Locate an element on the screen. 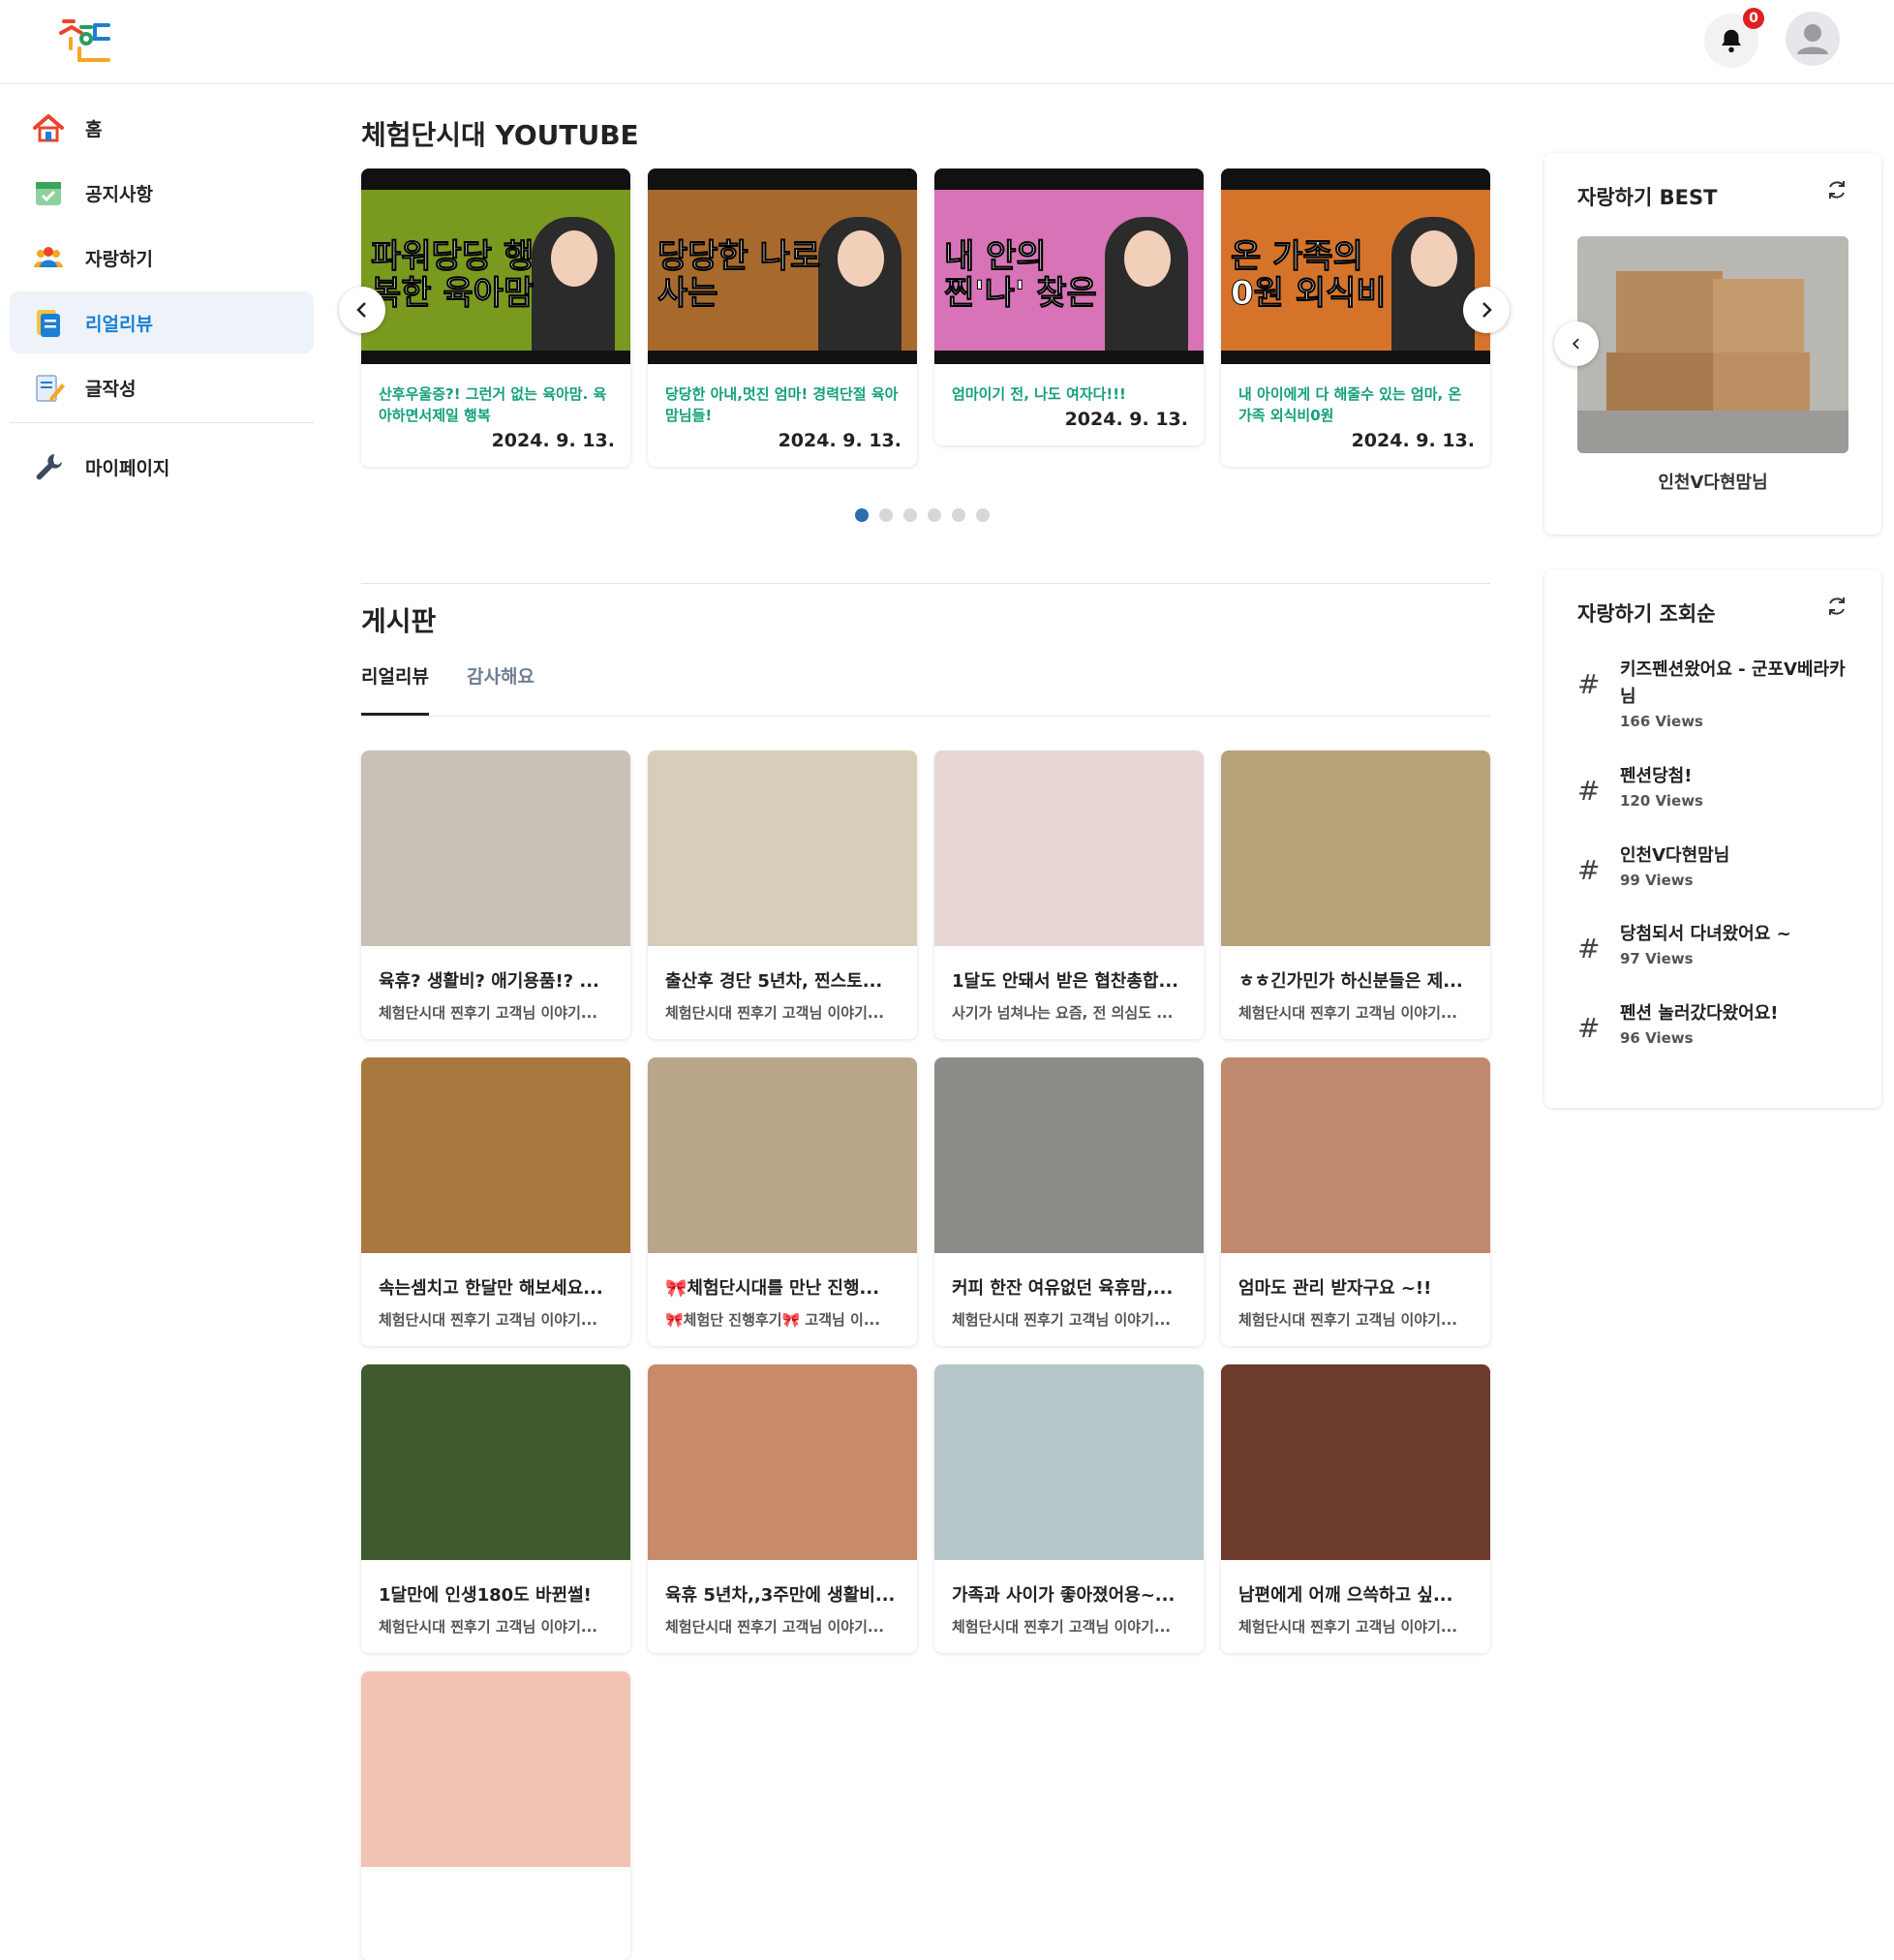 The height and width of the screenshot is (1960, 1894). user-avatar is located at coordinates (1813, 39).